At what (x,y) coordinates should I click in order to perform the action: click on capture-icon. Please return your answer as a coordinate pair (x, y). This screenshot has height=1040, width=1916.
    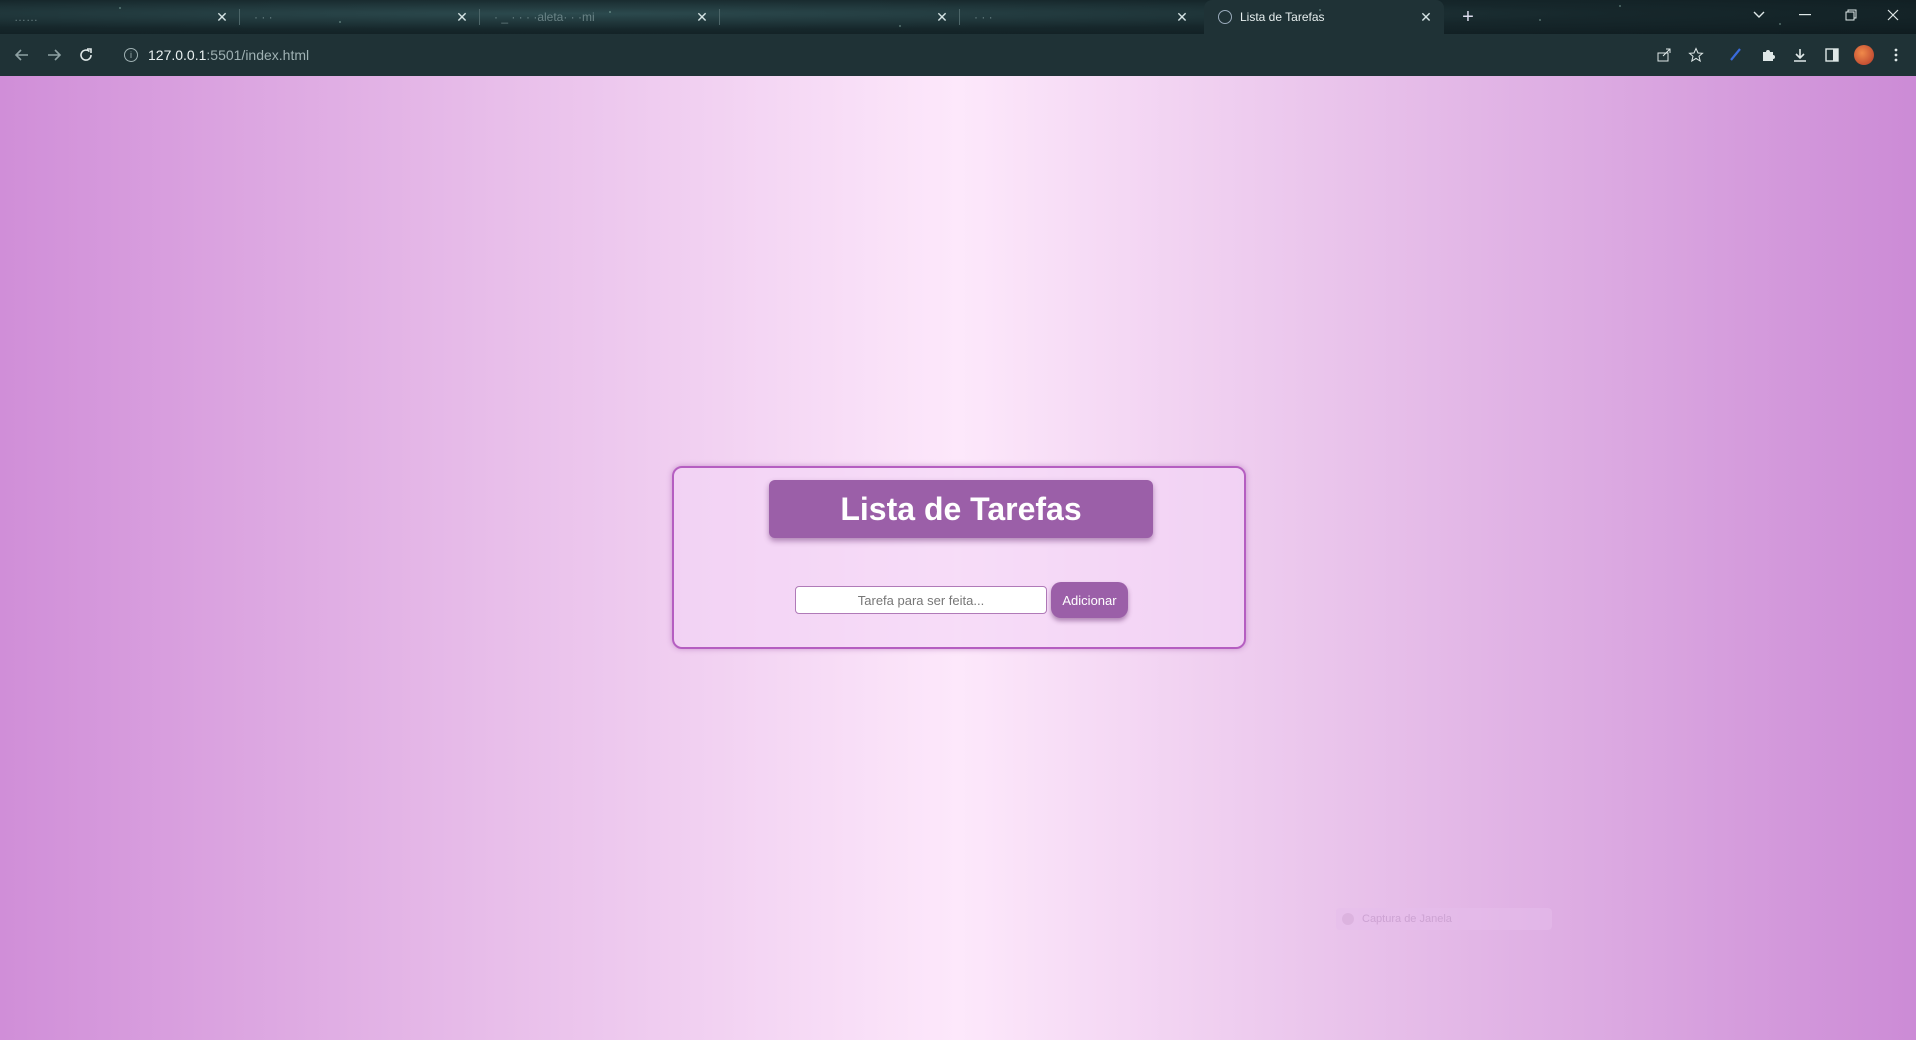
    Looking at the image, I should click on (1348, 919).